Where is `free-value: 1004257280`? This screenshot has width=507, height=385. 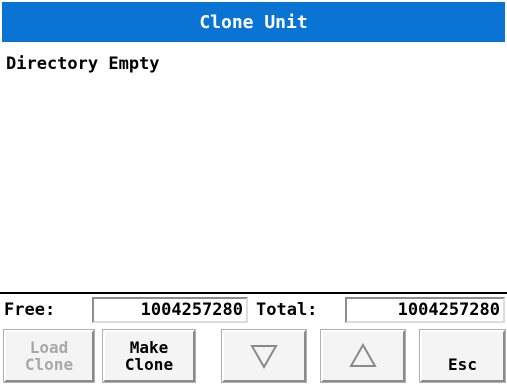 free-value: 1004257280 is located at coordinates (191, 310).